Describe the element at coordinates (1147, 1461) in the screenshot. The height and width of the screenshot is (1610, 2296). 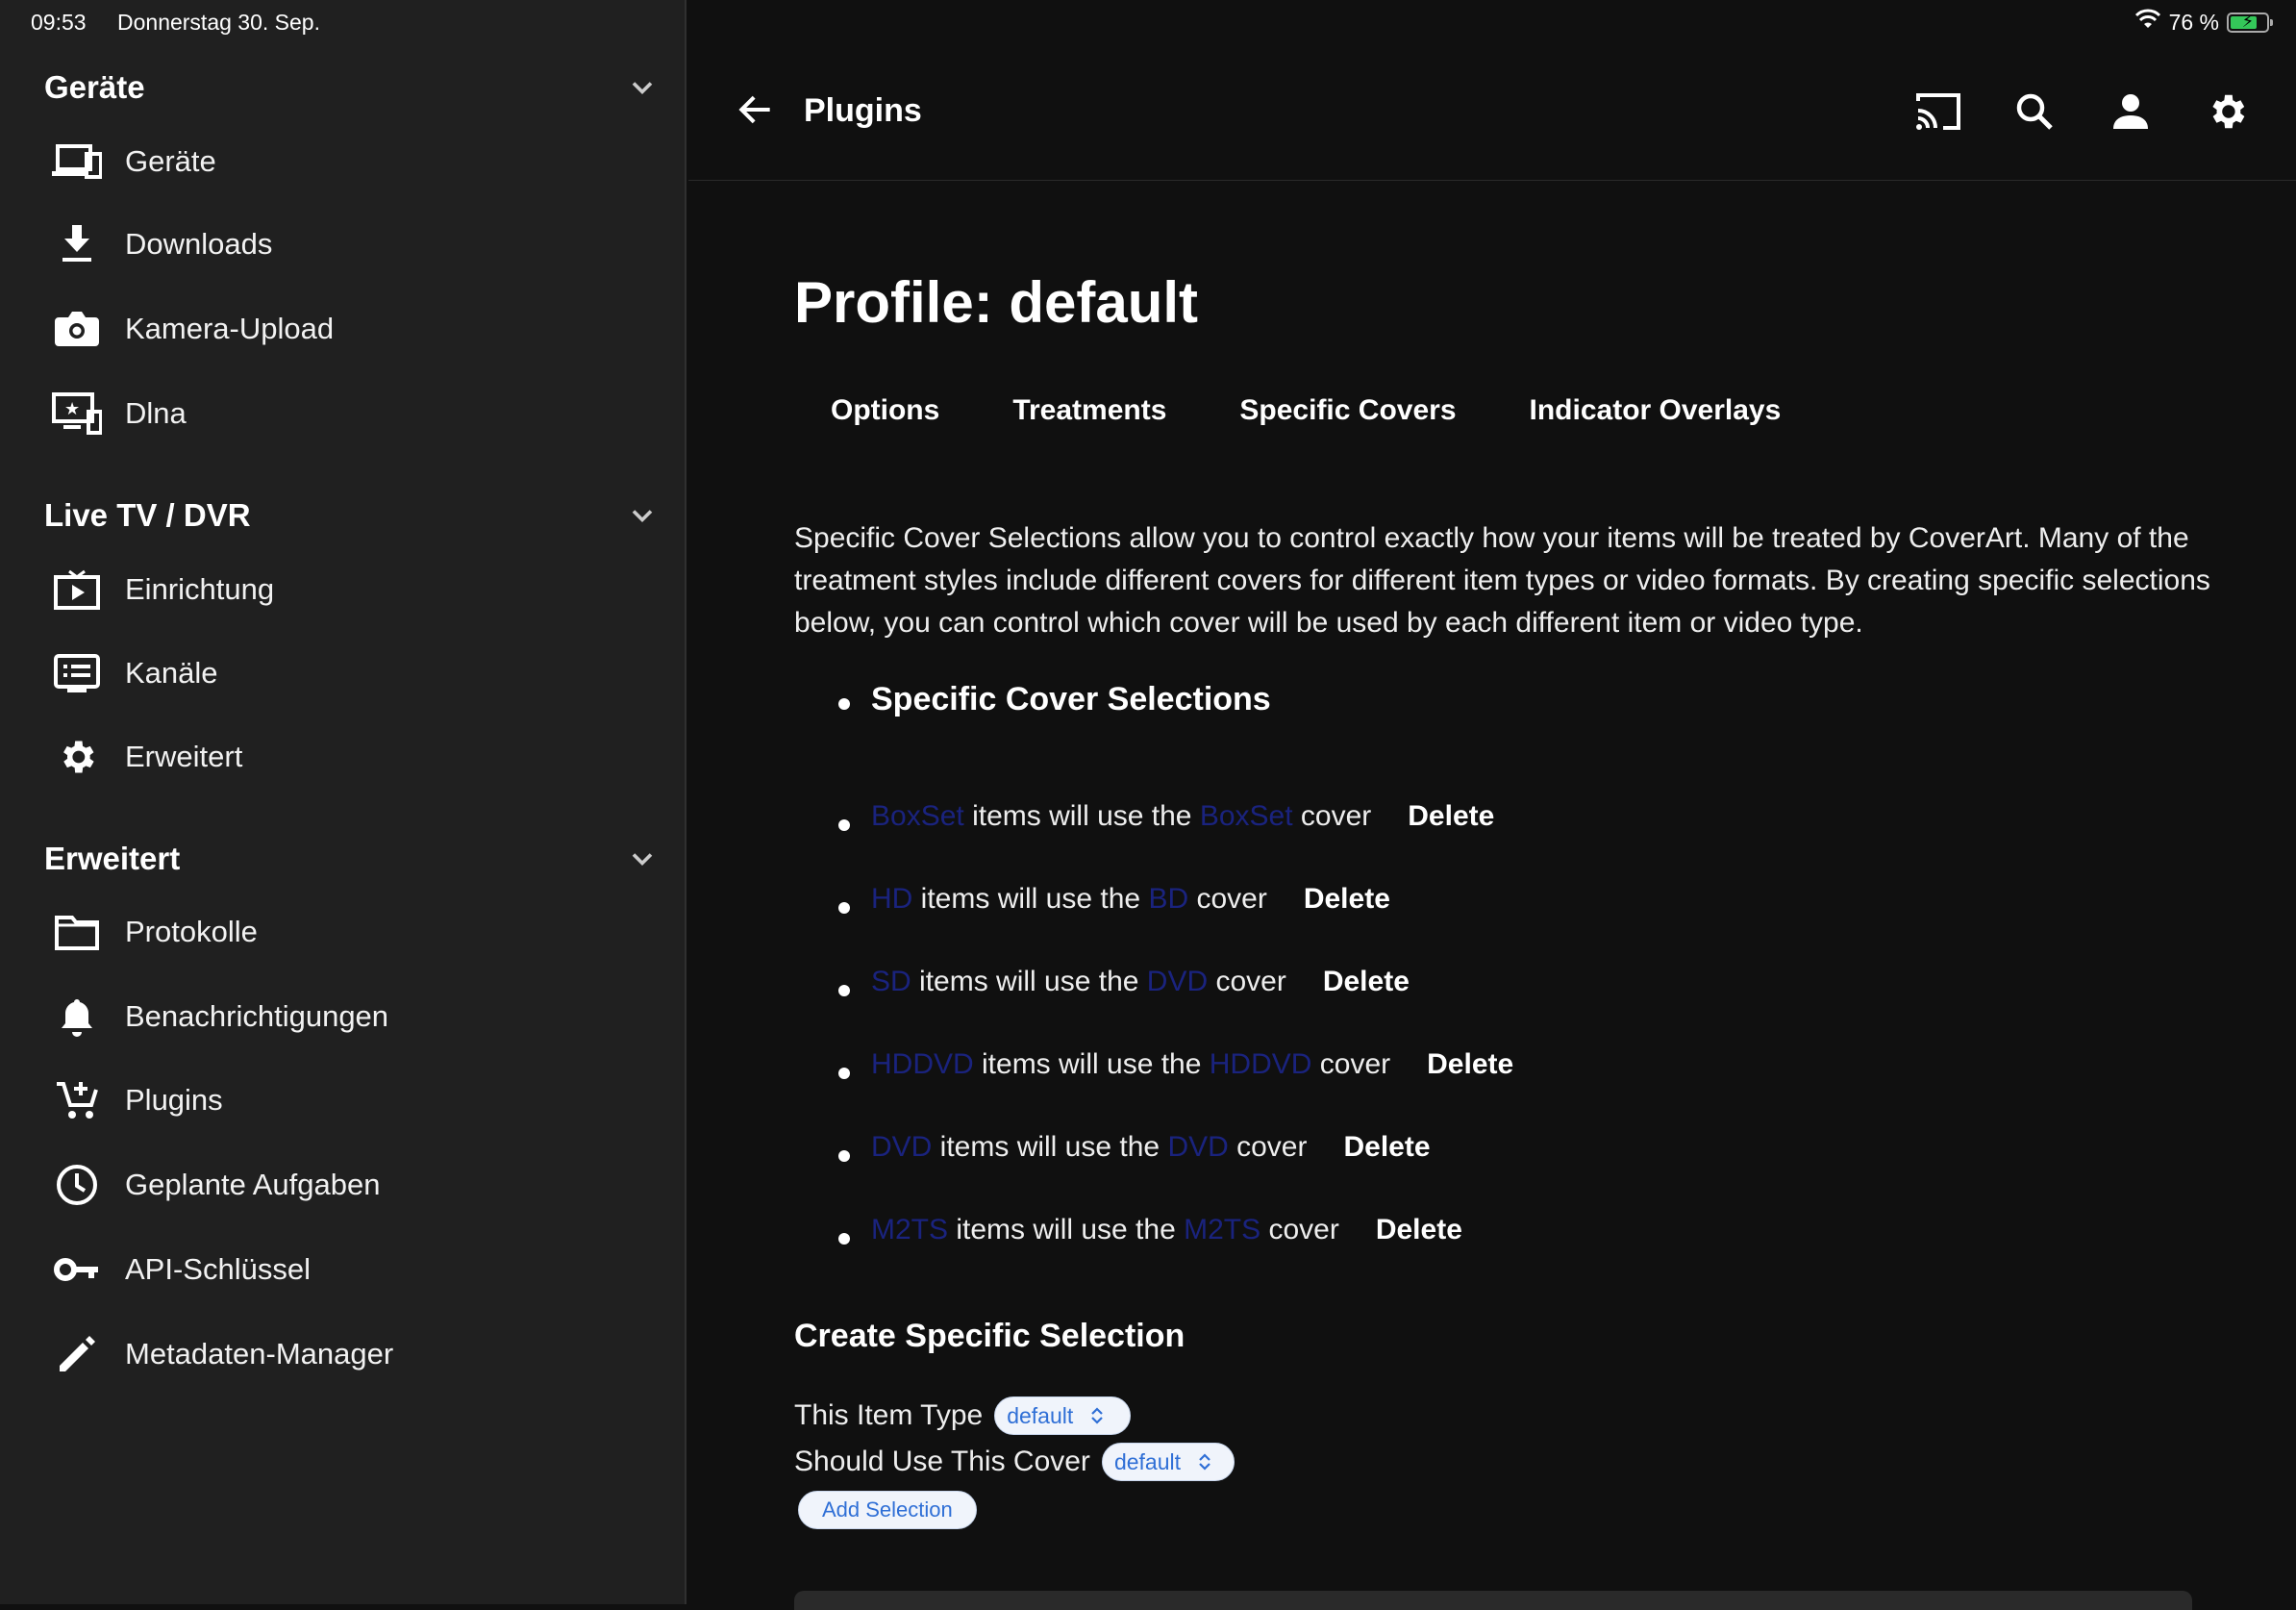
I see `cover-value: default` at that location.